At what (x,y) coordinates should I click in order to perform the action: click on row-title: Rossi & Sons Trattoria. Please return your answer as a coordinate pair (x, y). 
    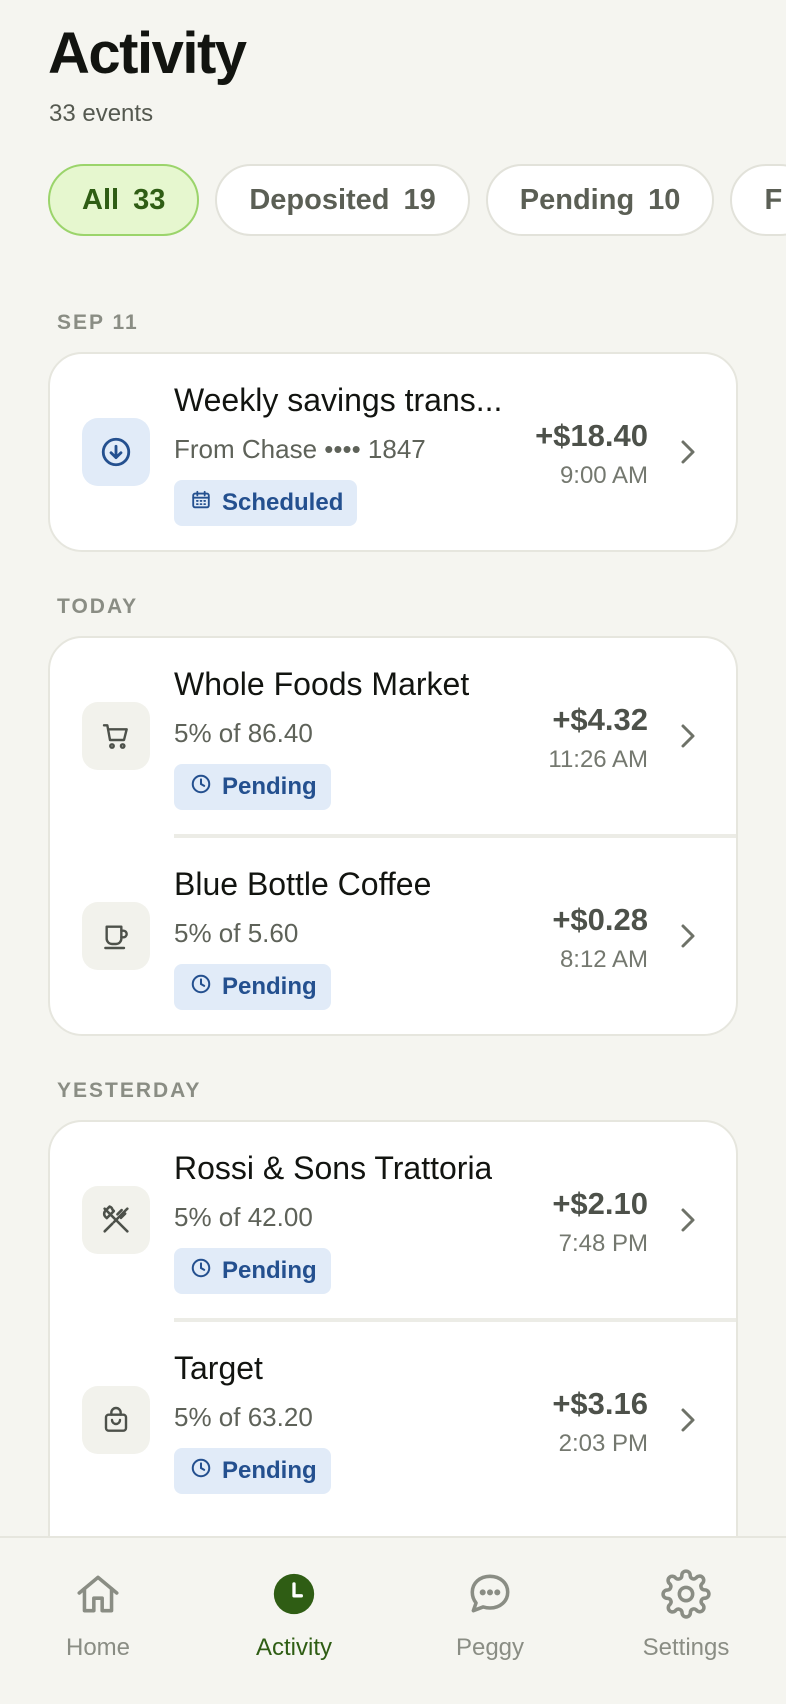
    Looking at the image, I should click on (333, 1168).